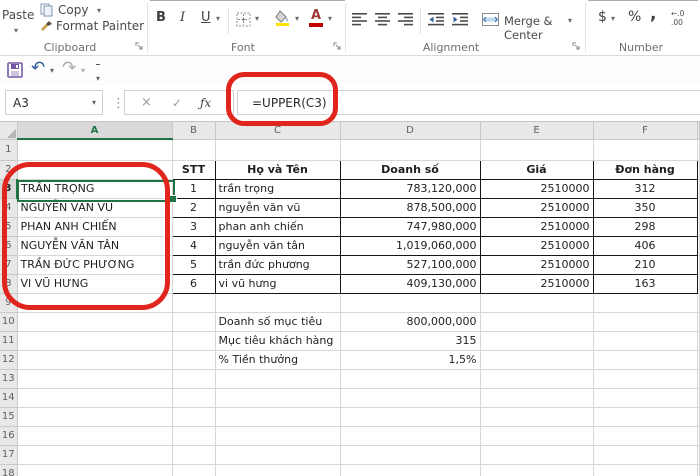 This screenshot has height=476, width=700. What do you see at coordinates (95, 265) in the screenshot?
I see `cell-A7: TRẦN ĐỨC PHƯƠNG` at bounding box center [95, 265].